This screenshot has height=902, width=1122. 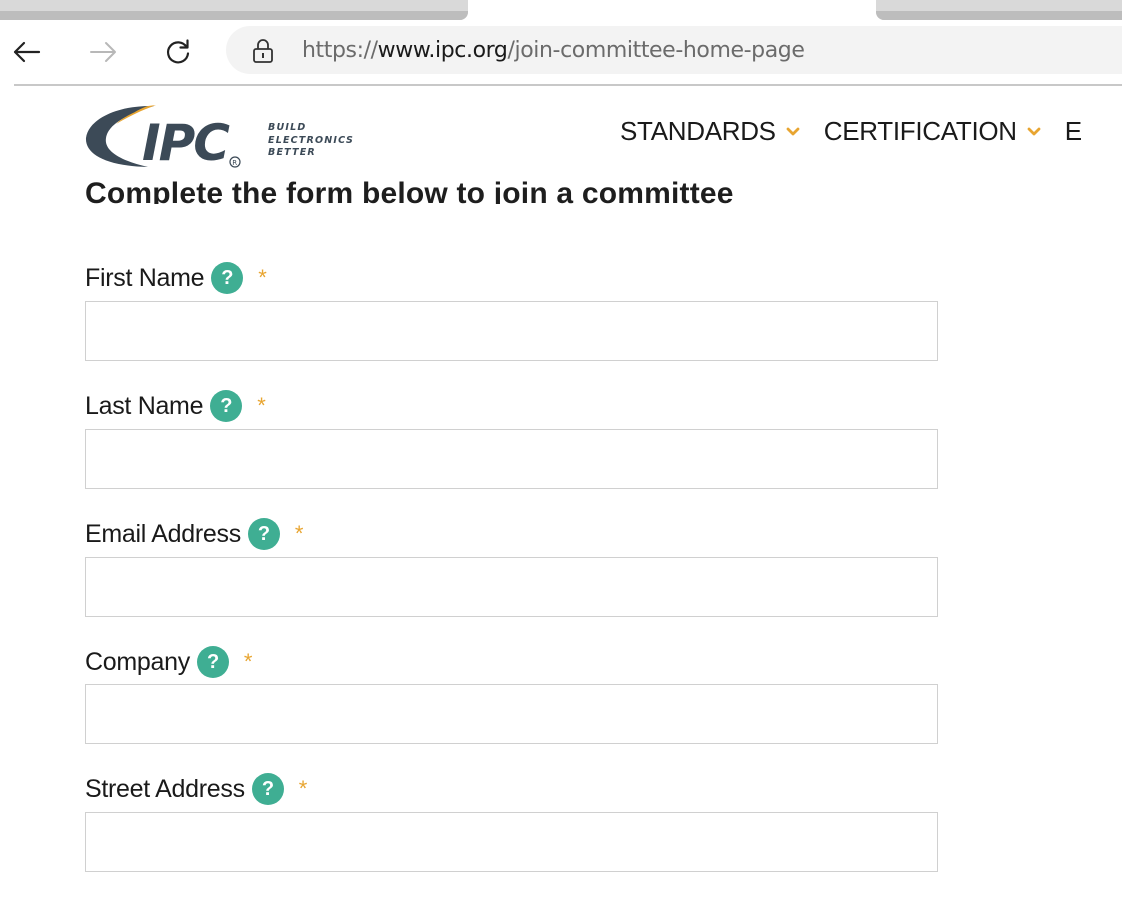 What do you see at coordinates (186, 143) in the screenshot?
I see `logo-wordmark: IPC` at bounding box center [186, 143].